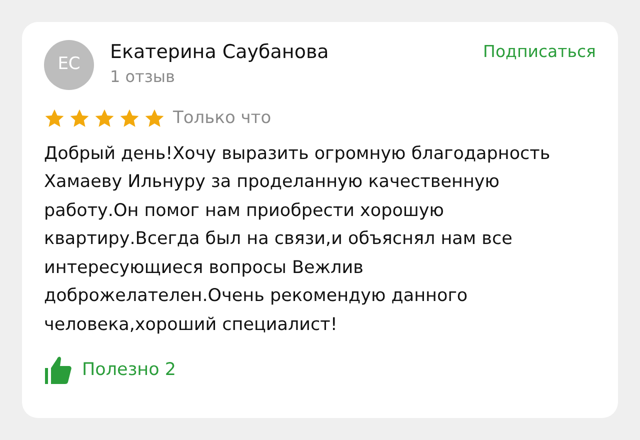 The image size is (640, 440). What do you see at coordinates (220, 52) in the screenshot?
I see `author-name: Екатерина Саубанова` at bounding box center [220, 52].